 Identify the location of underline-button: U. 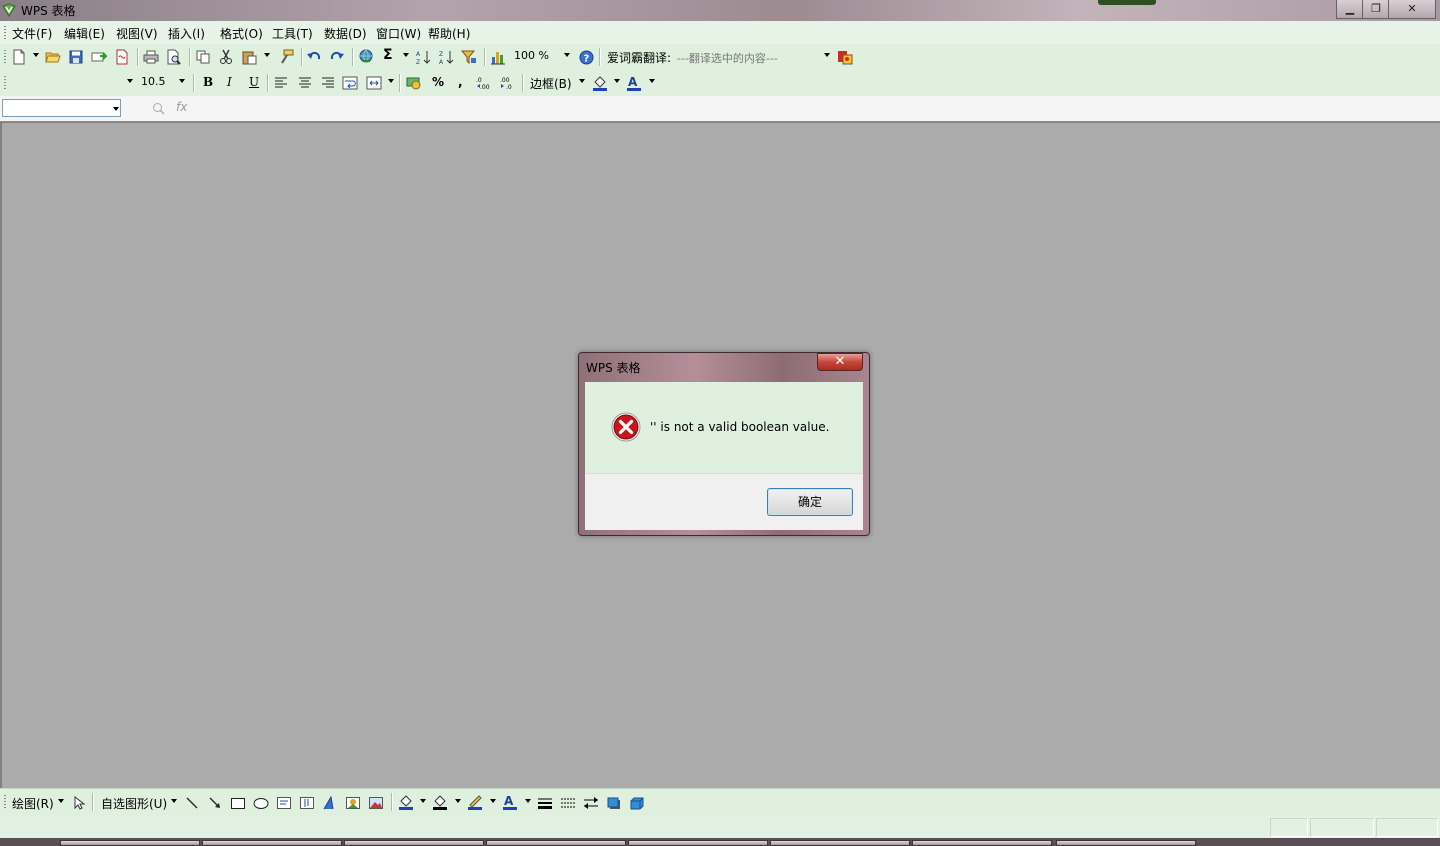
(254, 82).